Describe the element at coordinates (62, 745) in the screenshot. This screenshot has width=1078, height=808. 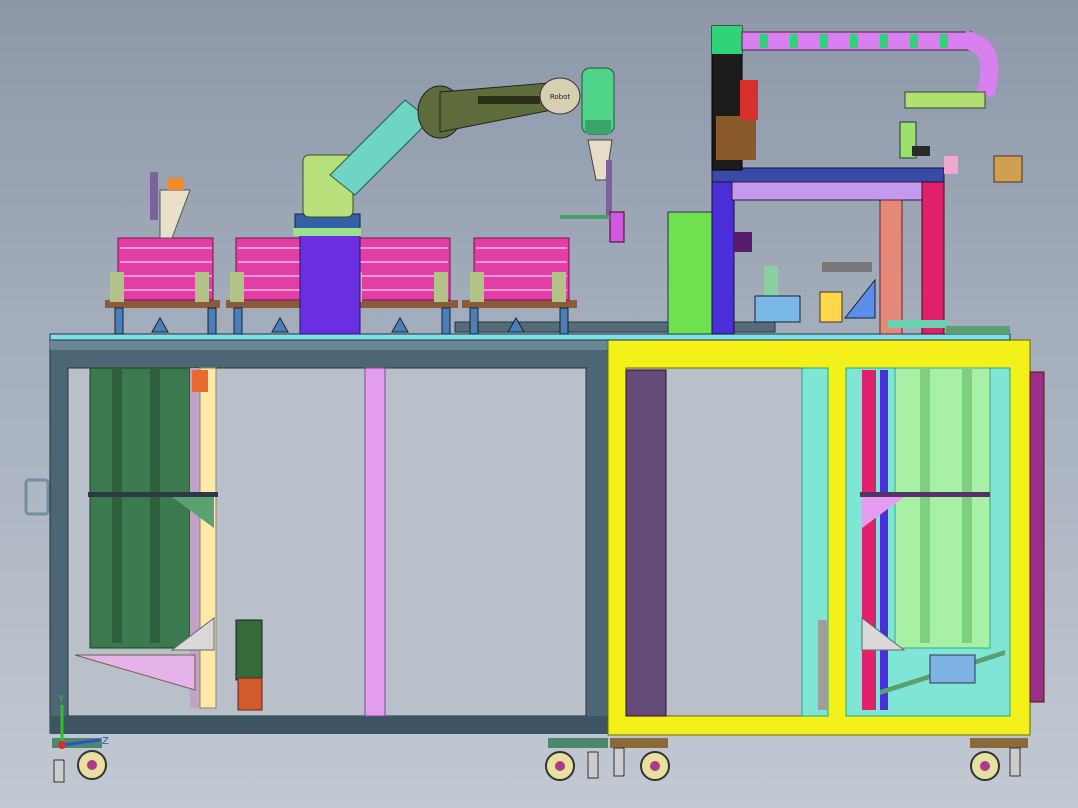
I see `triad-x-axis` at that location.